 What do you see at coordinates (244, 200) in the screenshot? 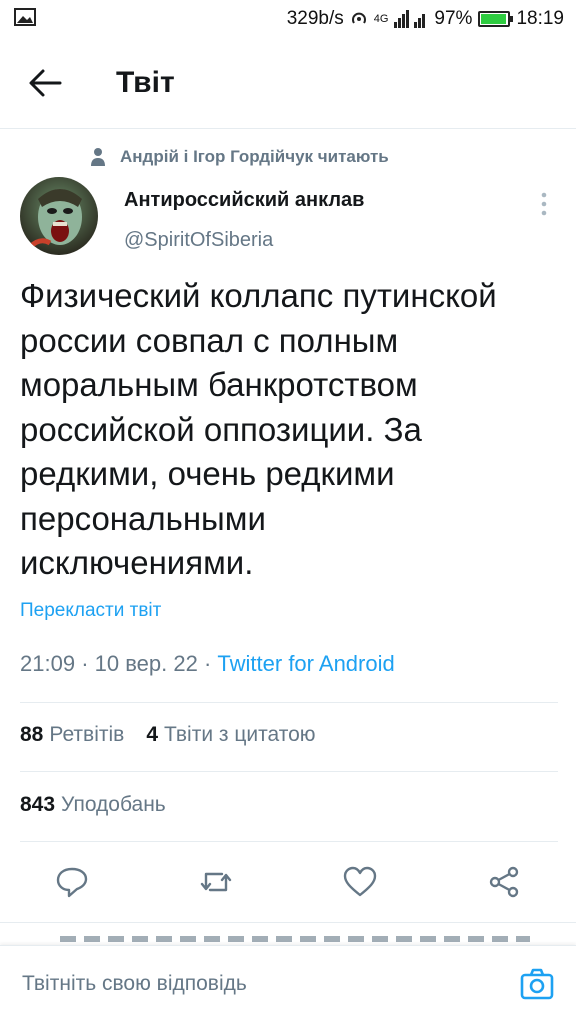
I see `author-name: Антироссийский анклав` at bounding box center [244, 200].